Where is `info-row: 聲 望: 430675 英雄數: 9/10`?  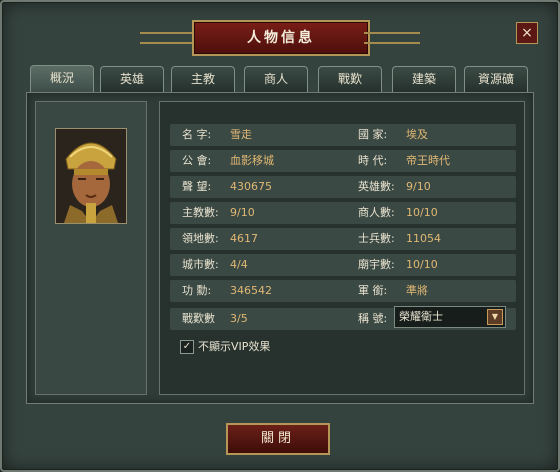 info-row: 聲 望: 430675 英雄數: 9/10 is located at coordinates (343, 187).